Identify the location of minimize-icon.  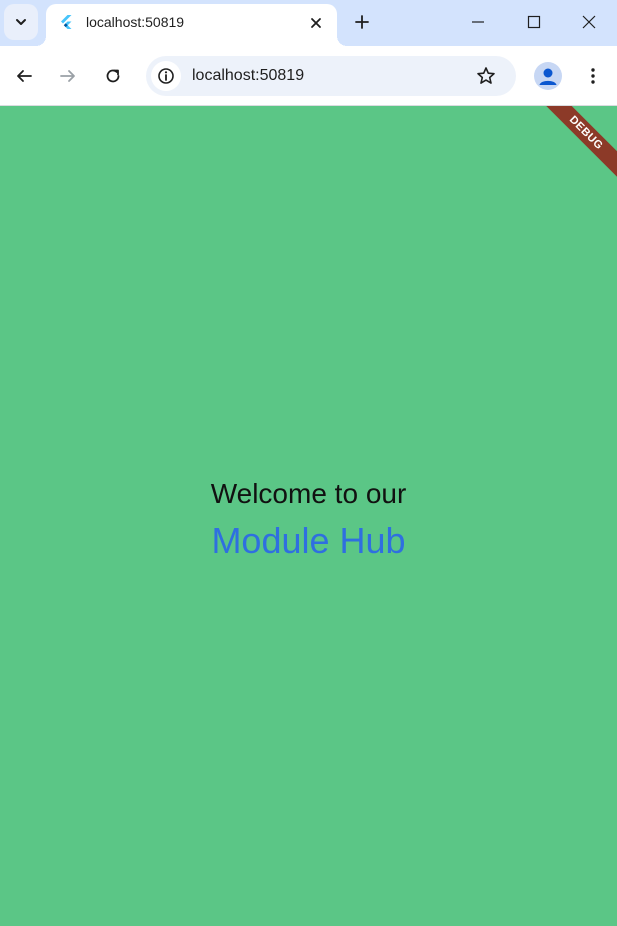
(478, 22).